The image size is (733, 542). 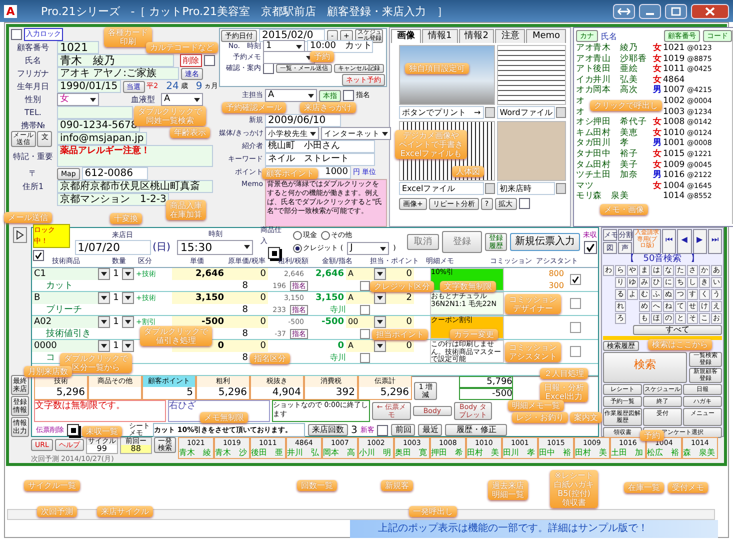 What do you see at coordinates (332, 322) in the screenshot?
I see `amount-cell-text: -500` at bounding box center [332, 322].